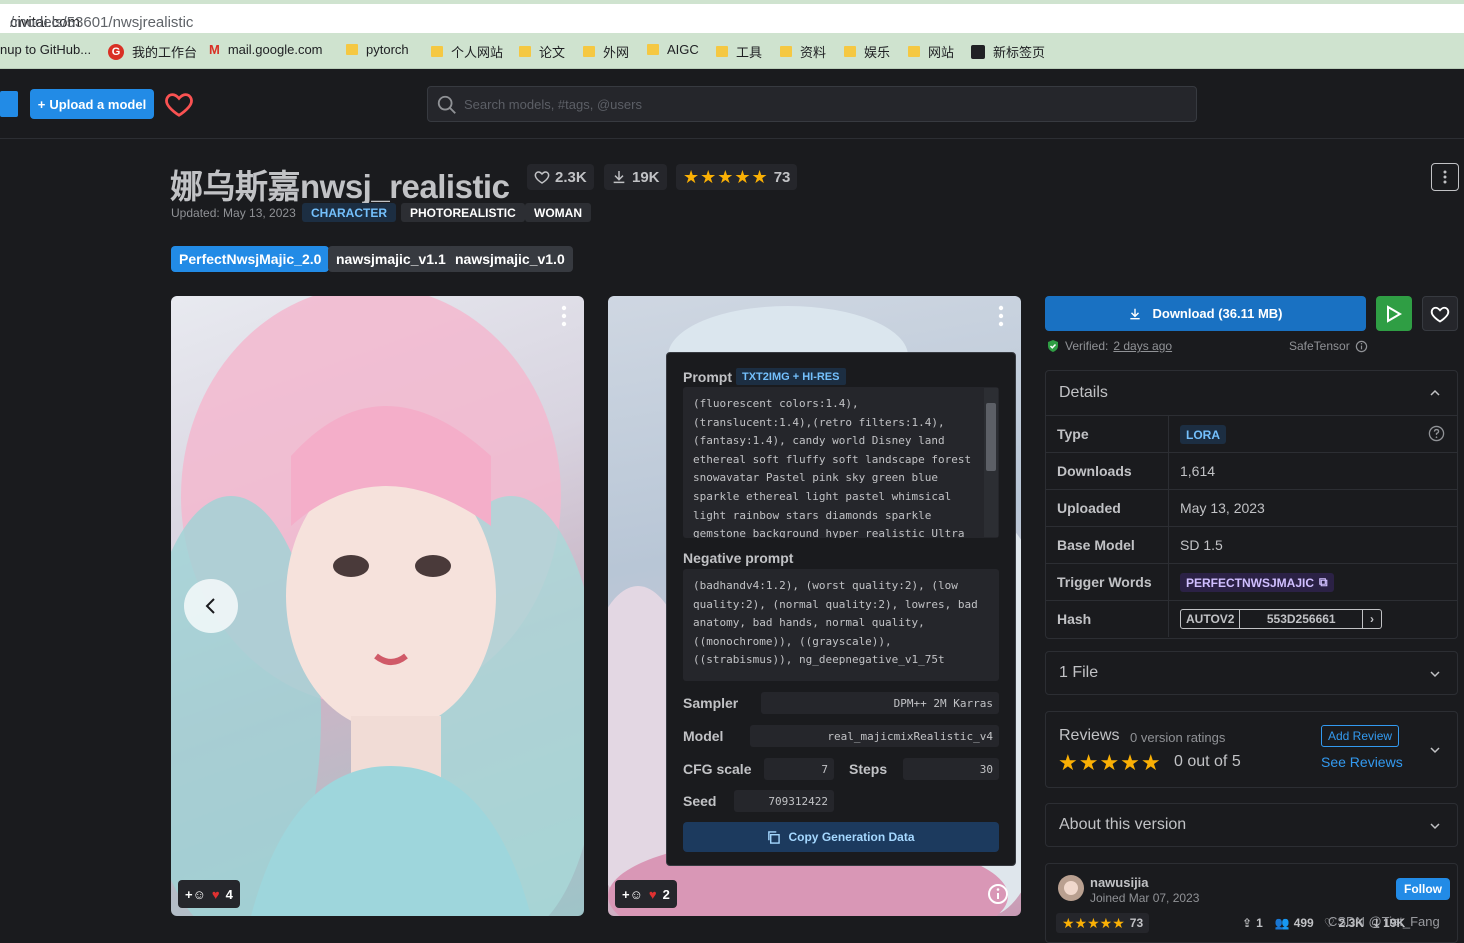 This screenshot has width=1464, height=943. I want to click on details-row-downloads: Downloads 1,614, so click(1251, 470).